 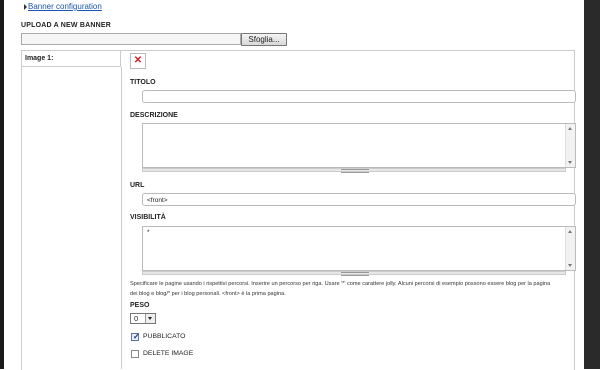 I want to click on arrow-right-icon, so click(x=25, y=7).